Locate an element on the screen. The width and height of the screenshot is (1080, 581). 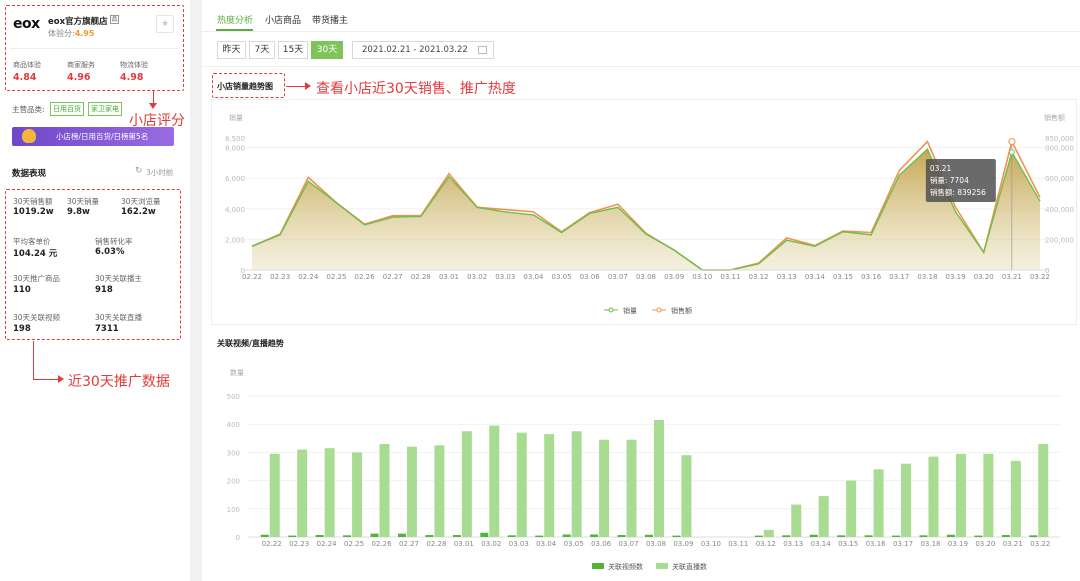
y-tick-right: 850,000 is located at coordinates (1059, 139).